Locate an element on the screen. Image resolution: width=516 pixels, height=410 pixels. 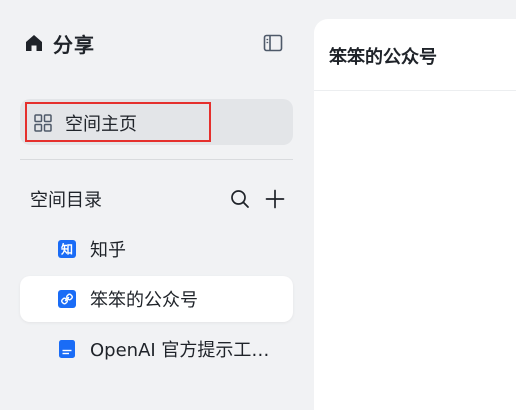
tree-item-wechat-account: 笨笨的公众号 is located at coordinates (156, 299).